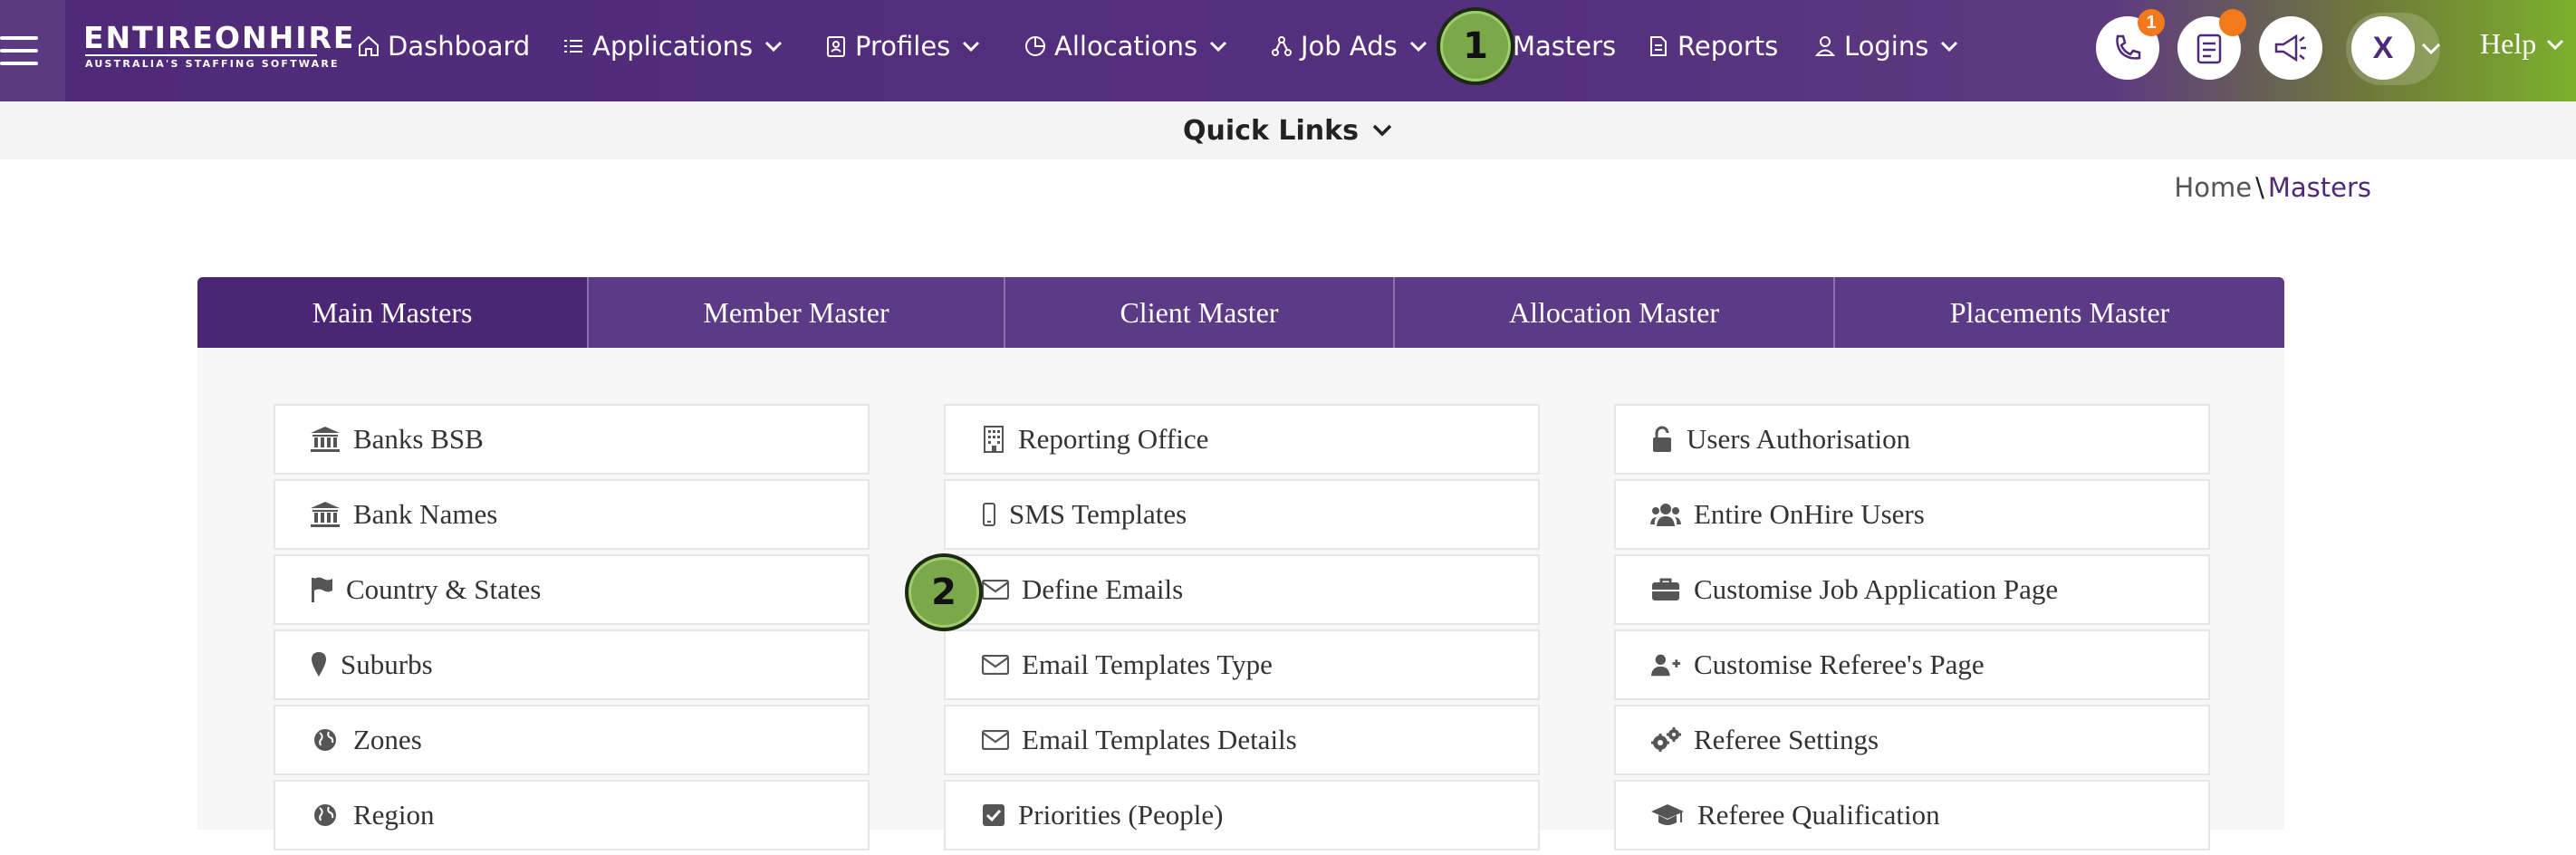  I want to click on users-icon, so click(1665, 514).